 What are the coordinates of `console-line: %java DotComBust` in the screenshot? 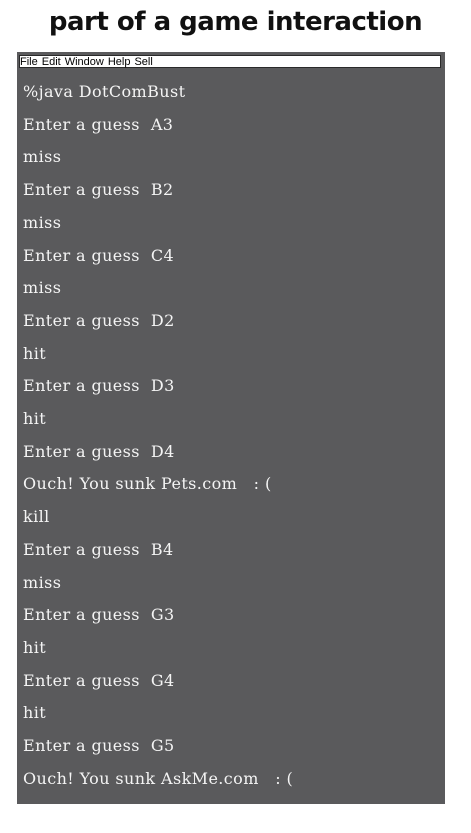 It's located at (104, 91).